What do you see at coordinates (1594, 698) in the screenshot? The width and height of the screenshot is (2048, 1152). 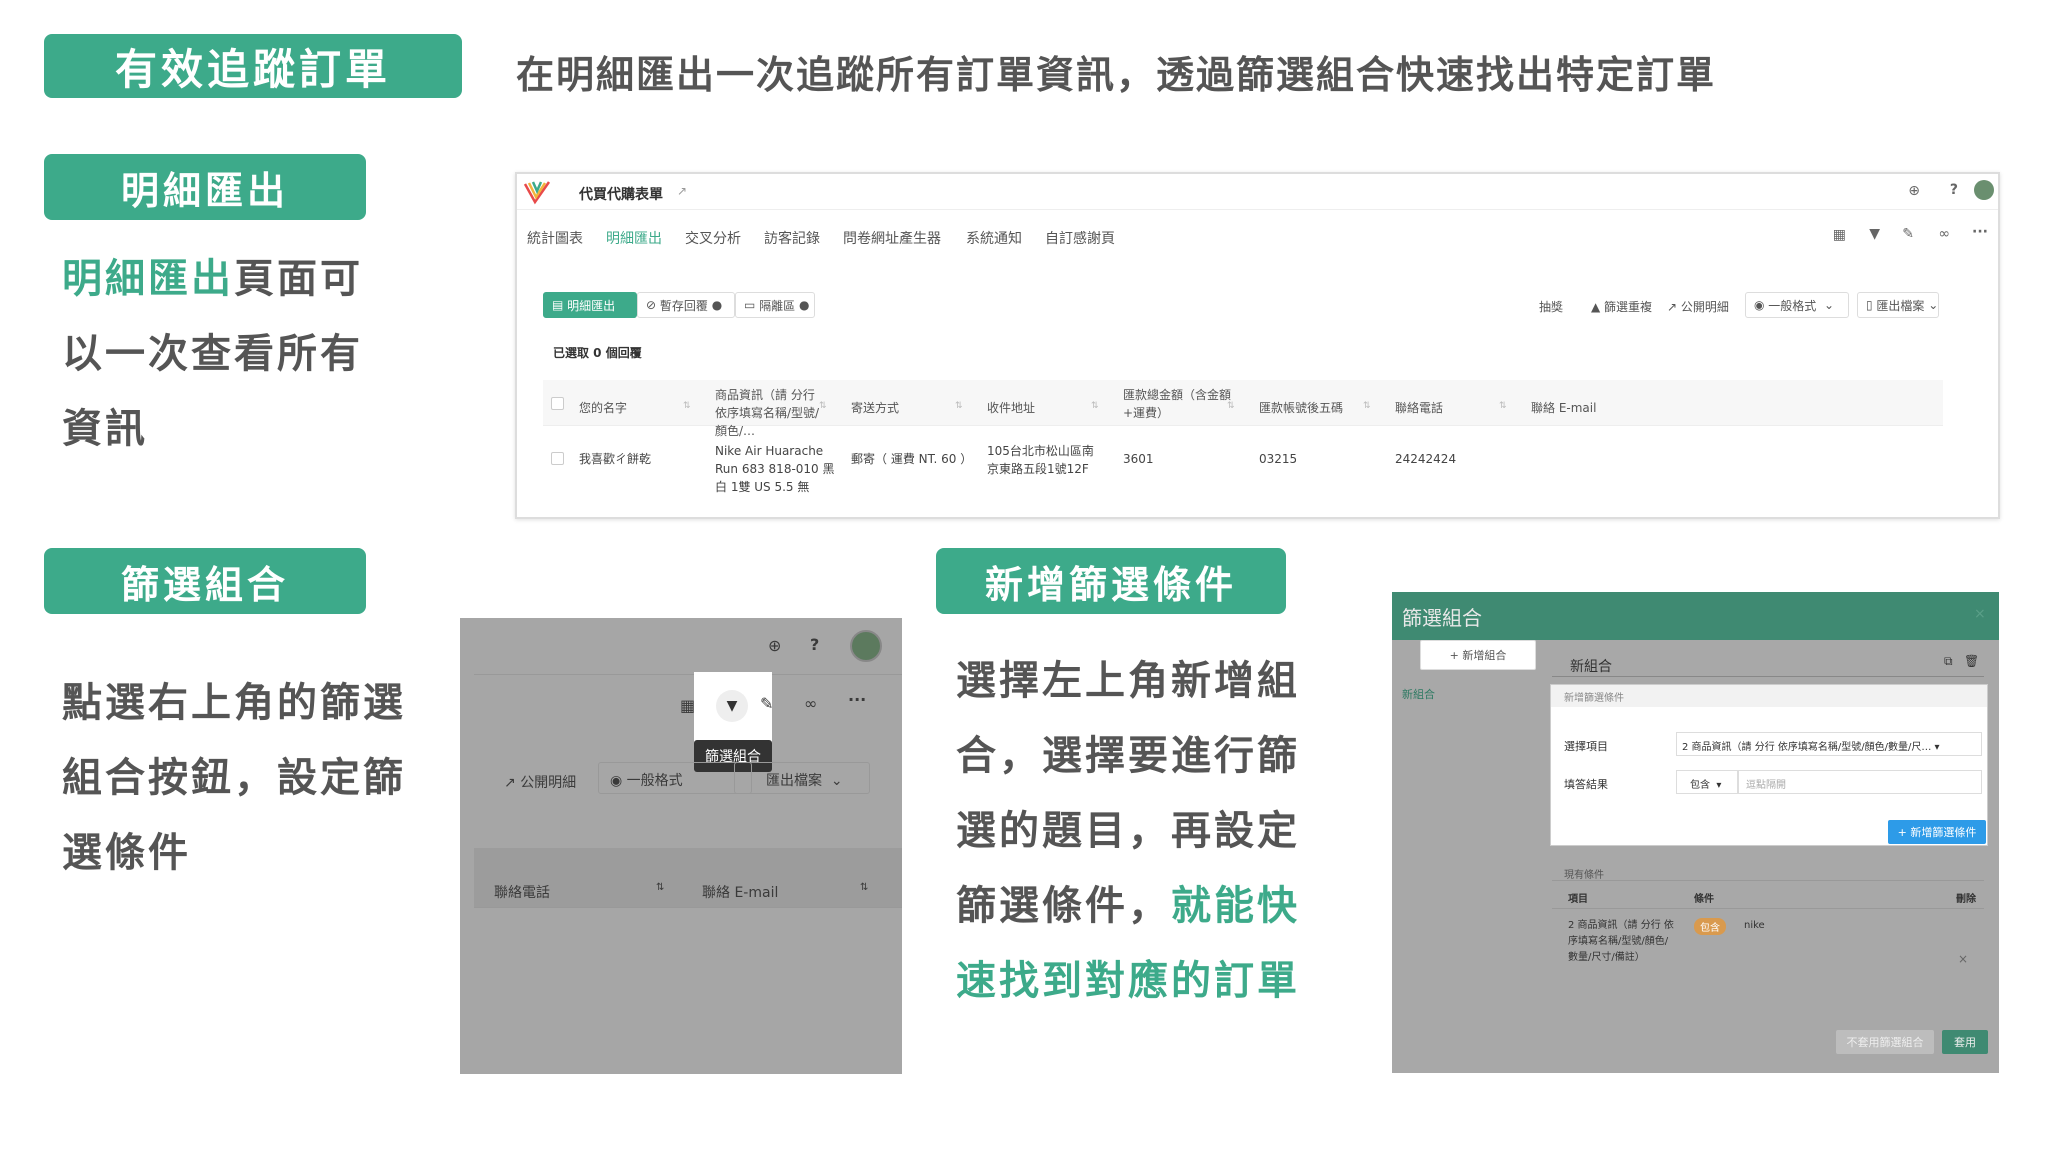 I see `new-condition-header: 新增篩選條件` at bounding box center [1594, 698].